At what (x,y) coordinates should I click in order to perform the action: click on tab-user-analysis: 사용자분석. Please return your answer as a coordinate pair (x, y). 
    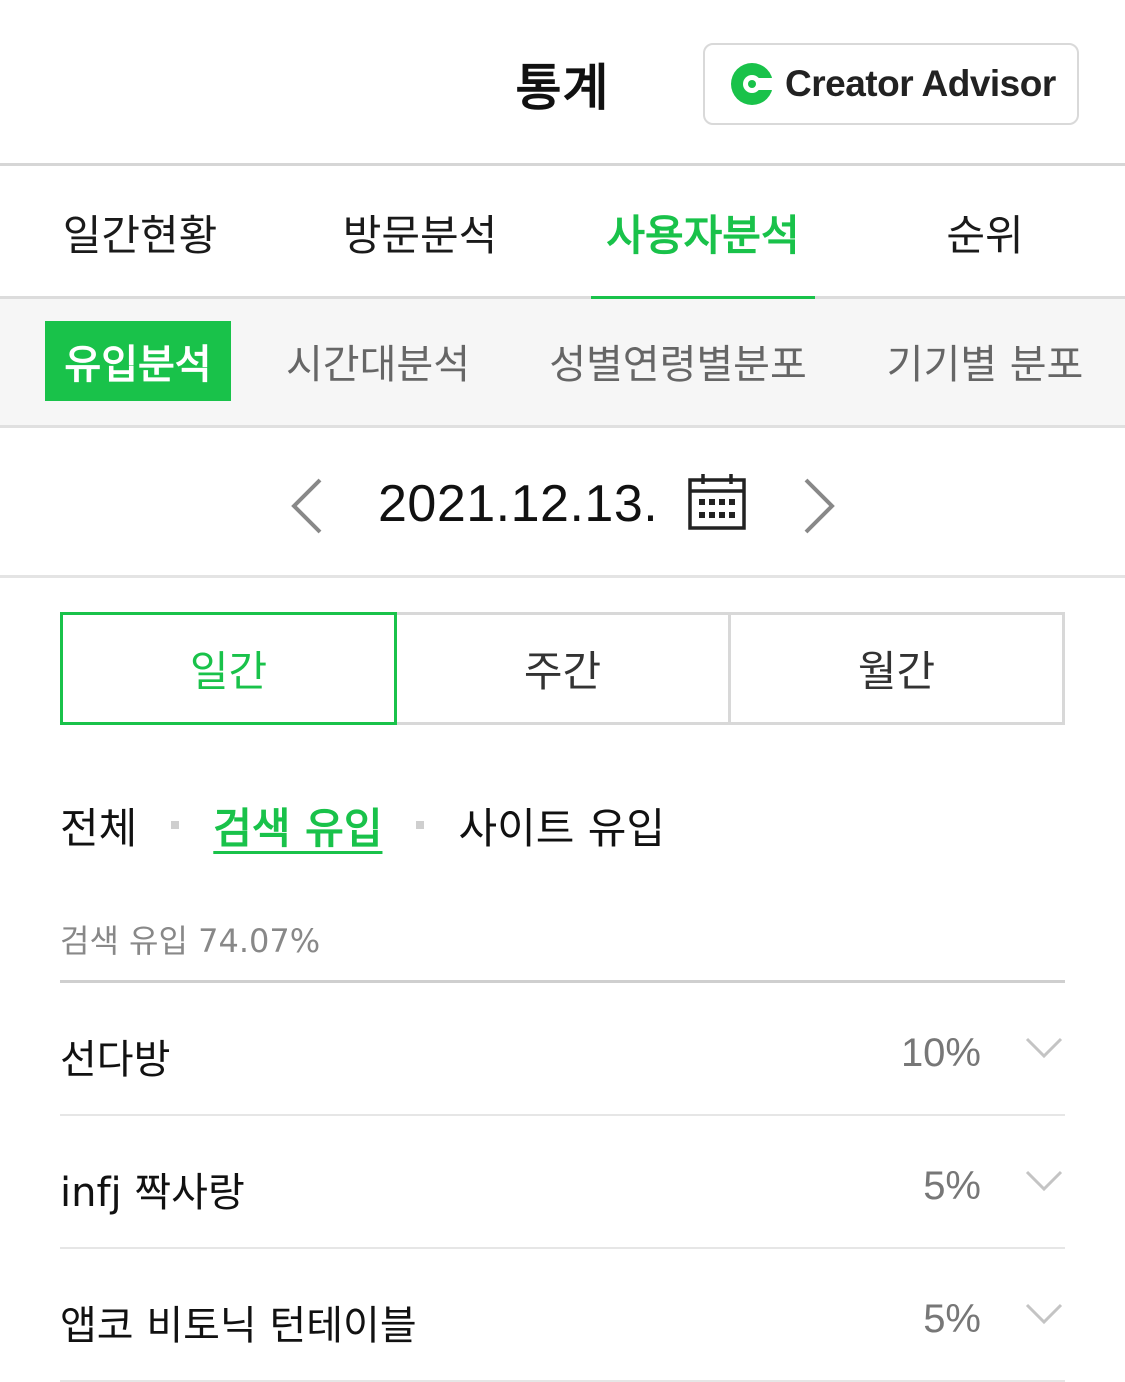
    Looking at the image, I should click on (703, 234).